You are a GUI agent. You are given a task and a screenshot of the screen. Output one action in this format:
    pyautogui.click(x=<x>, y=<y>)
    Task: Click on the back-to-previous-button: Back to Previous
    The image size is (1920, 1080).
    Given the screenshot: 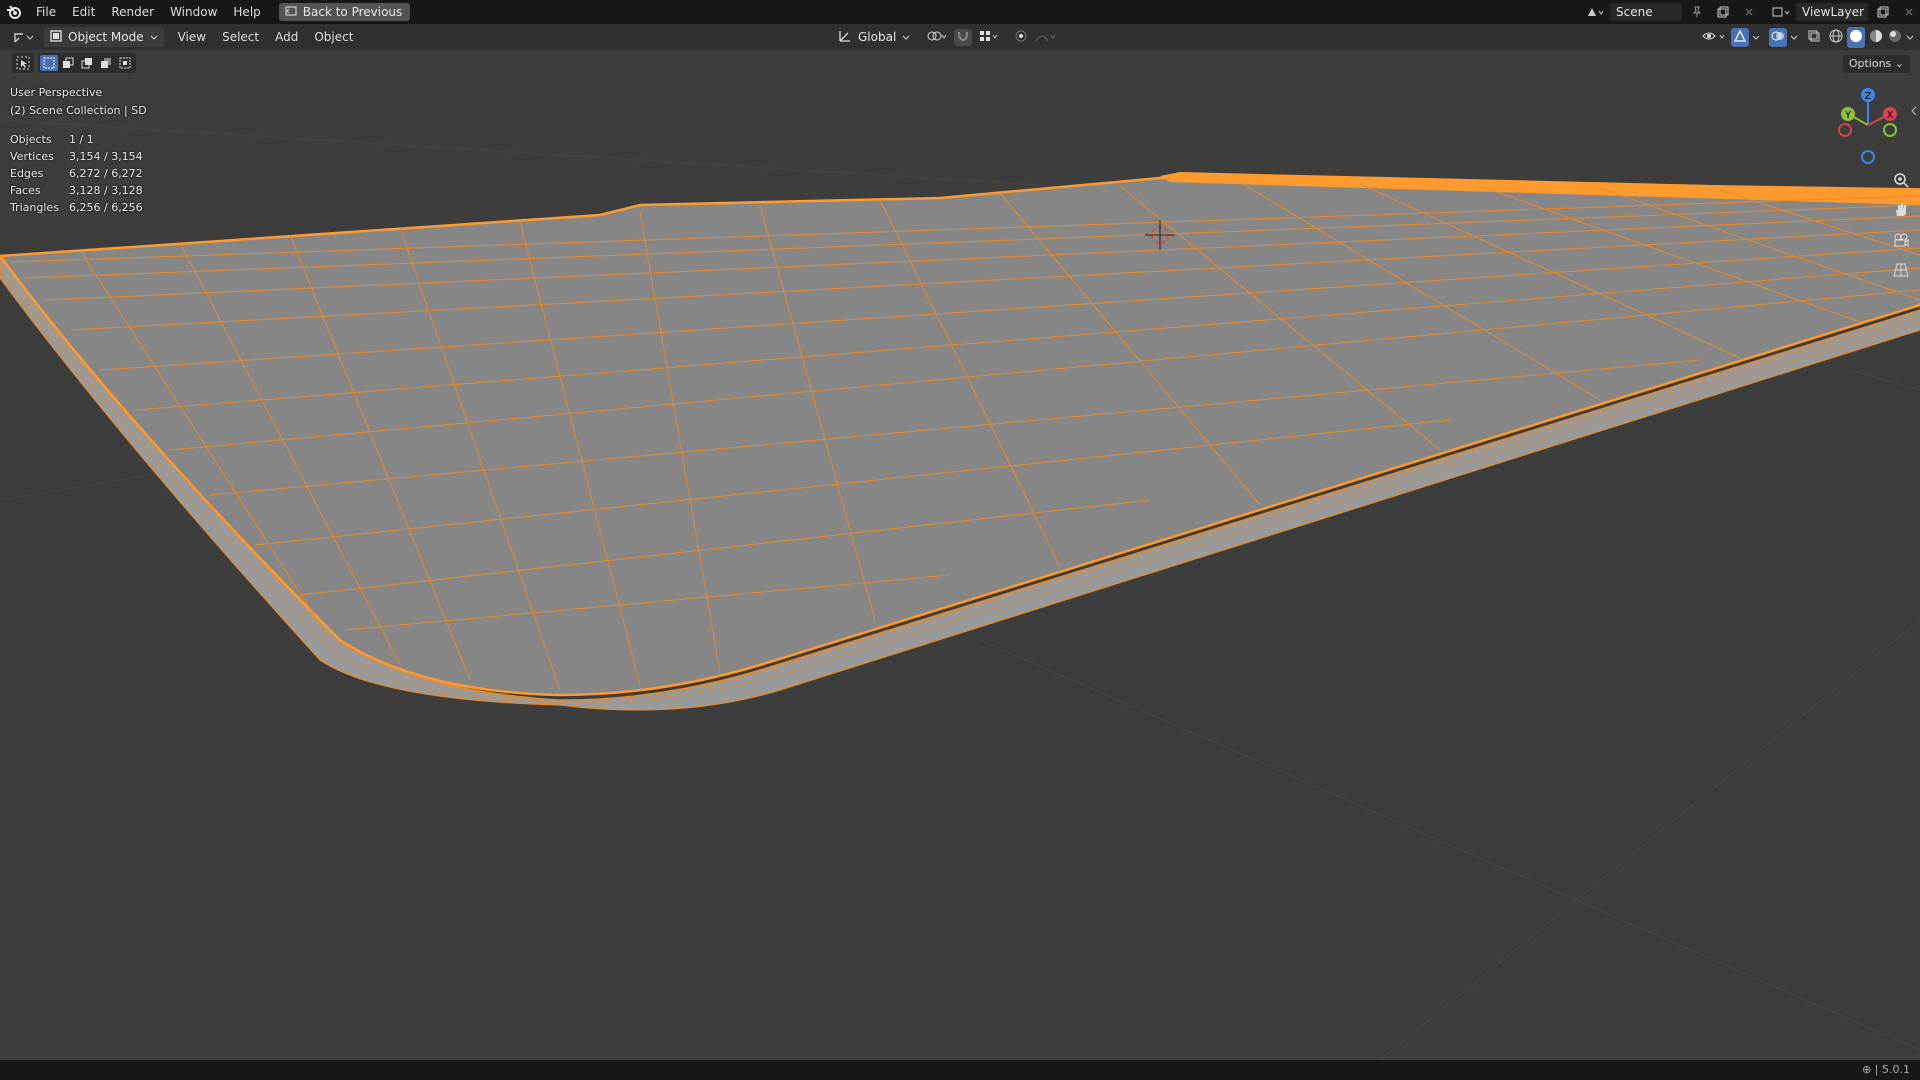 What is the action you would take?
    pyautogui.click(x=344, y=12)
    